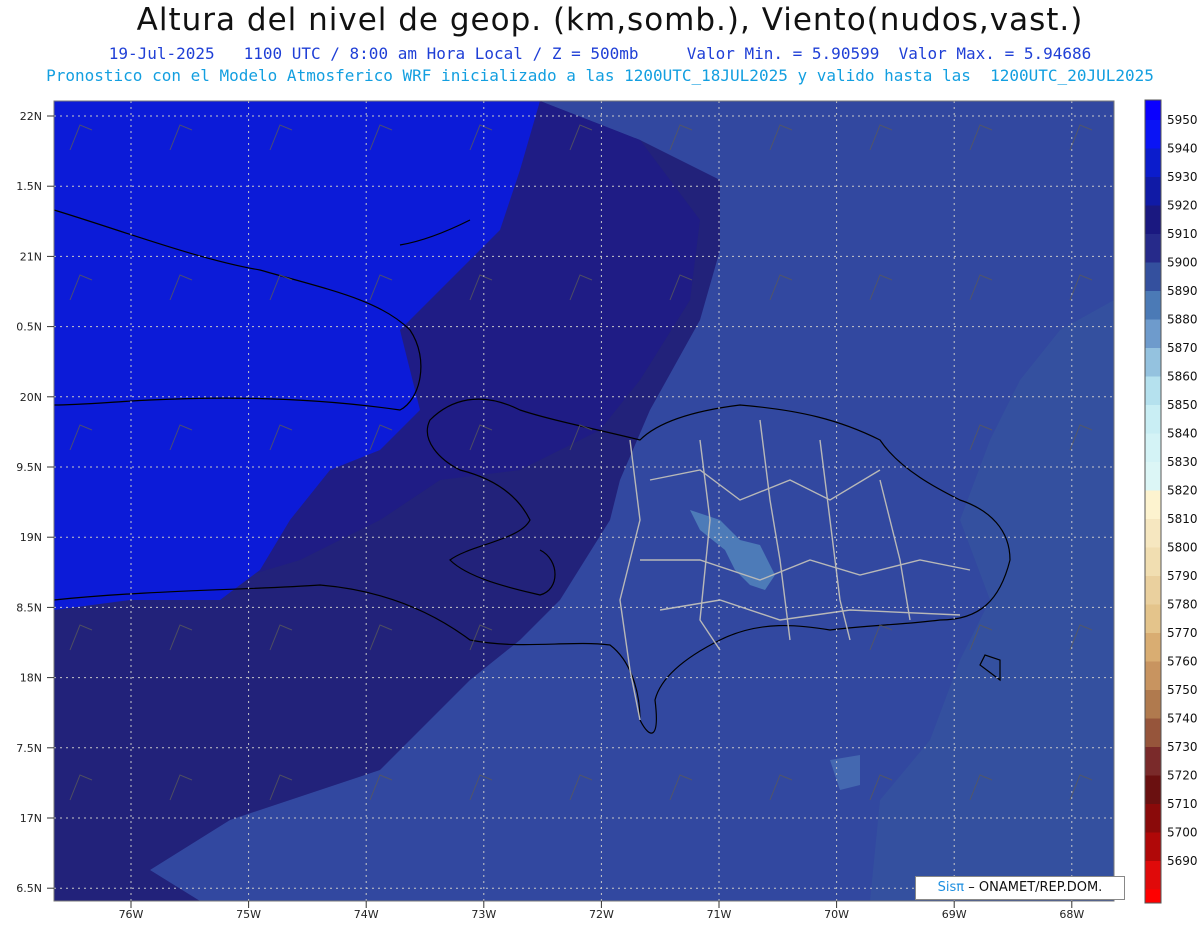 This screenshot has width=1200, height=927. I want to click on colorbar-label: 5690, so click(1182, 861).